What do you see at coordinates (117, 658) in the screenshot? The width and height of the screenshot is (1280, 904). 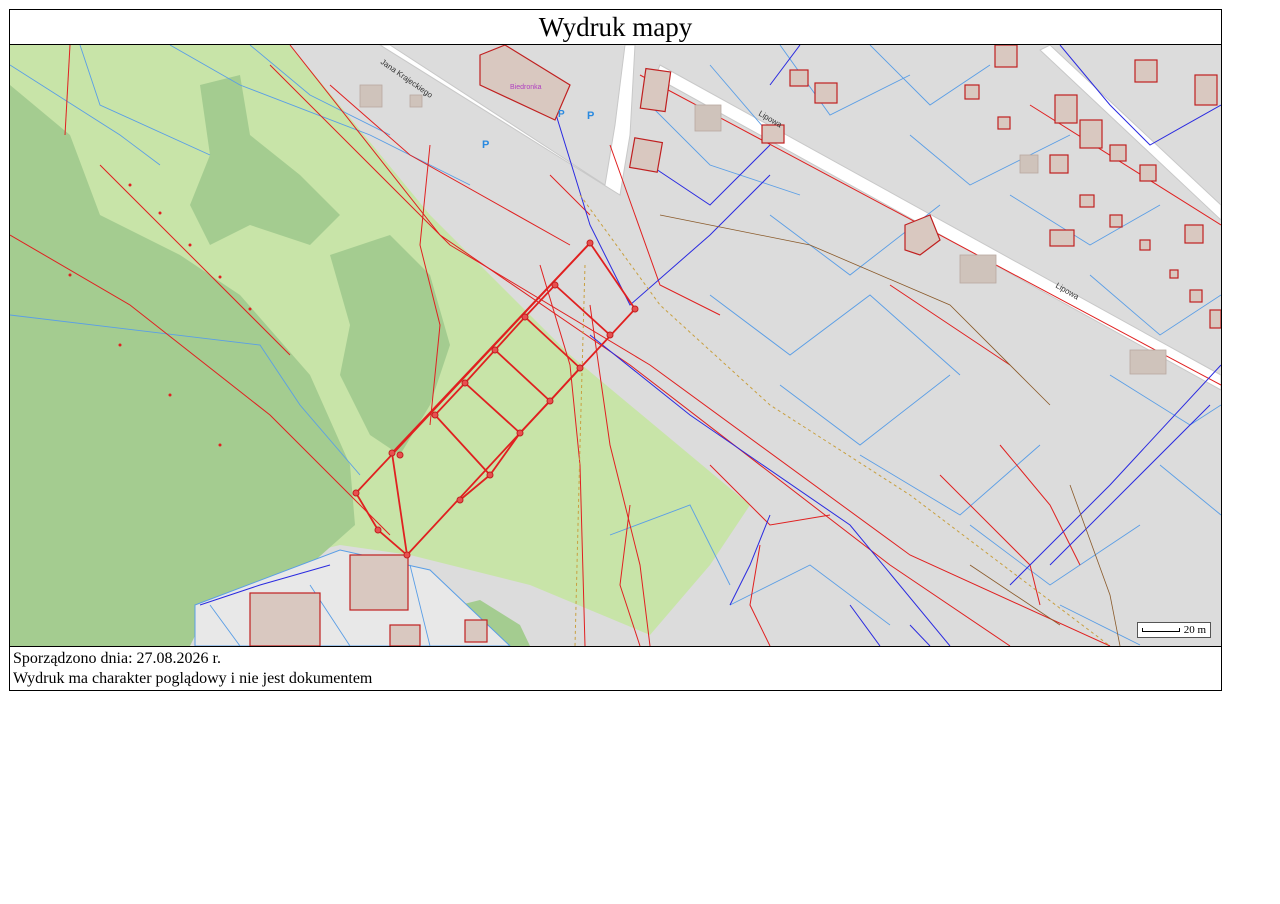 I see `creation-date: Sporządzono dnia: 27.08.2026 r.` at bounding box center [117, 658].